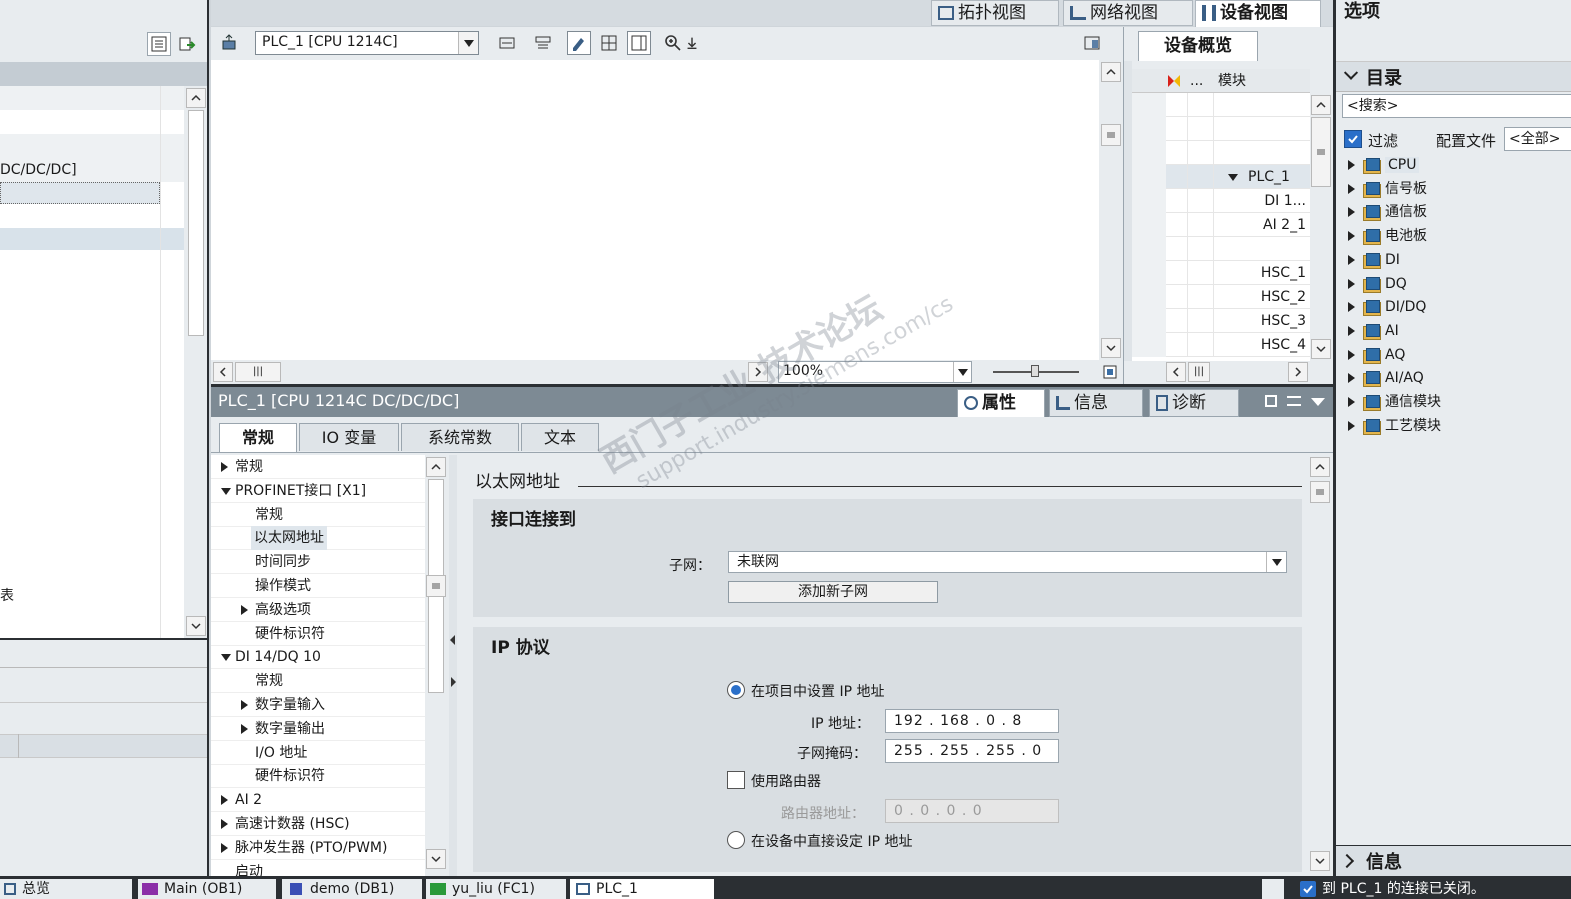 This screenshot has width=1571, height=899. What do you see at coordinates (436, 665) in the screenshot?
I see `nav-scrollbar` at bounding box center [436, 665].